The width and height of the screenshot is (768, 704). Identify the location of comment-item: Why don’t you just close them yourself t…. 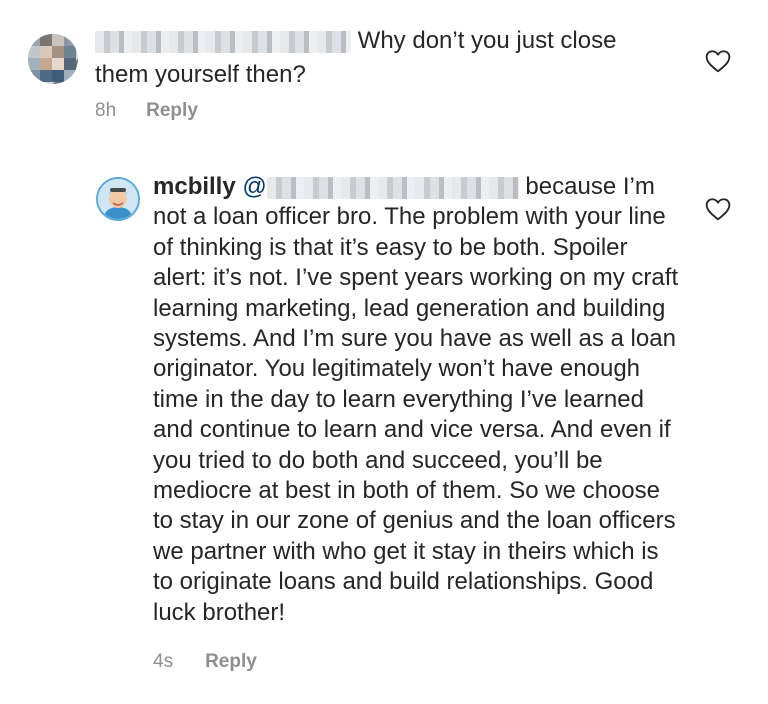
(385, 58).